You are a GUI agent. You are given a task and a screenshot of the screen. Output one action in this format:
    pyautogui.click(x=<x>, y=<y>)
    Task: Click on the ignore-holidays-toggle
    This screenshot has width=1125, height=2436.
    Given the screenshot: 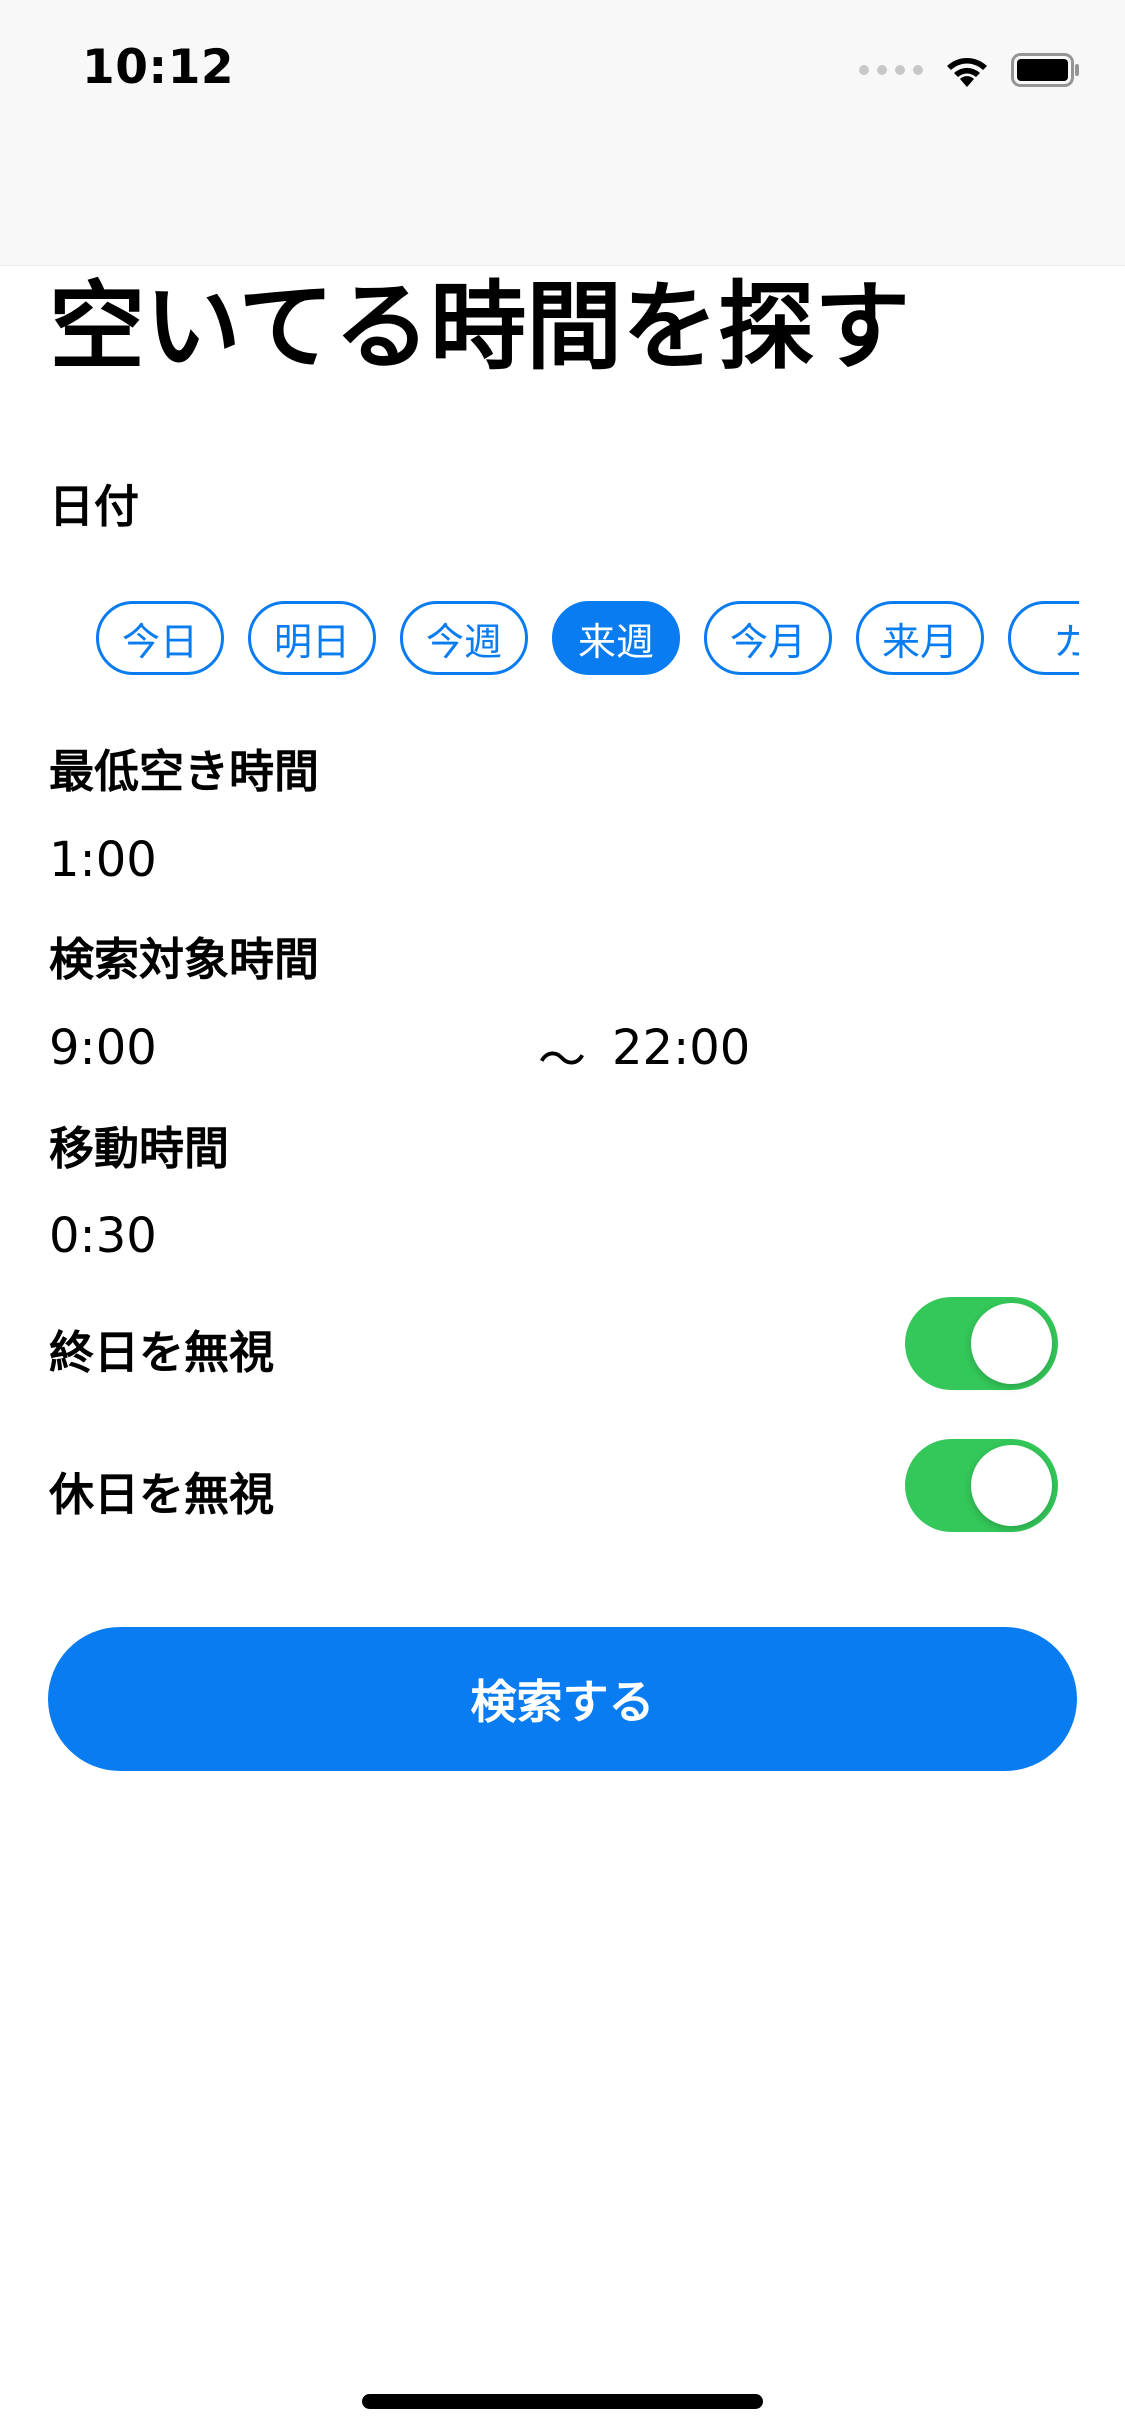 What is the action you would take?
    pyautogui.click(x=981, y=1485)
    